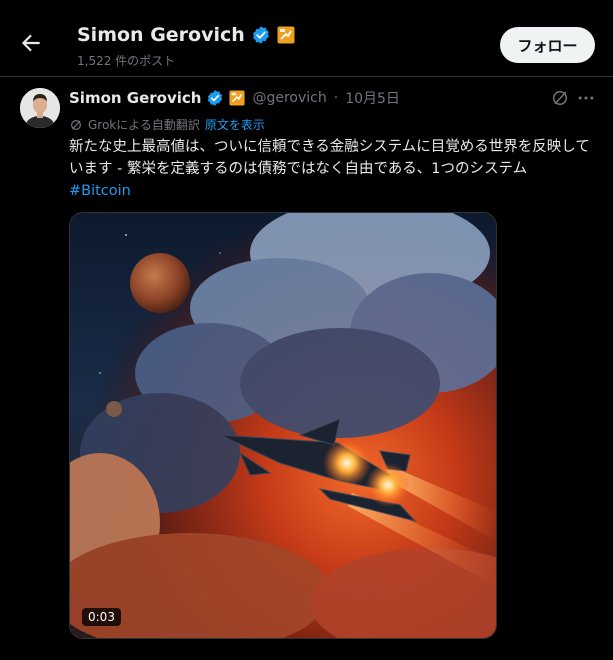 The height and width of the screenshot is (660, 613). I want to click on header-divider, so click(306, 76).